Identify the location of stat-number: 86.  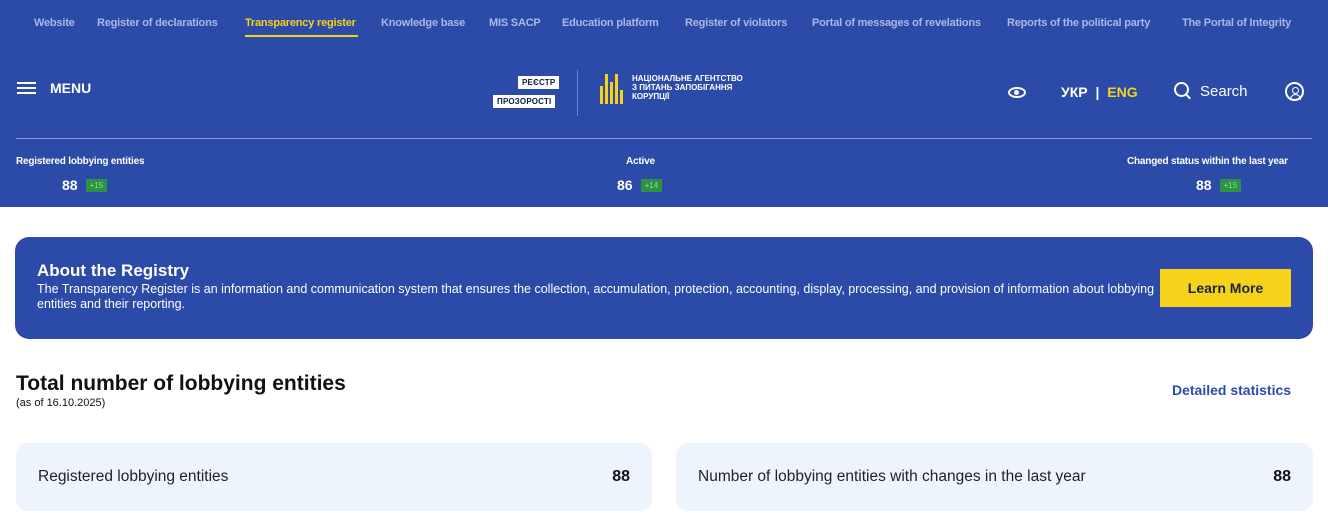
(625, 185).